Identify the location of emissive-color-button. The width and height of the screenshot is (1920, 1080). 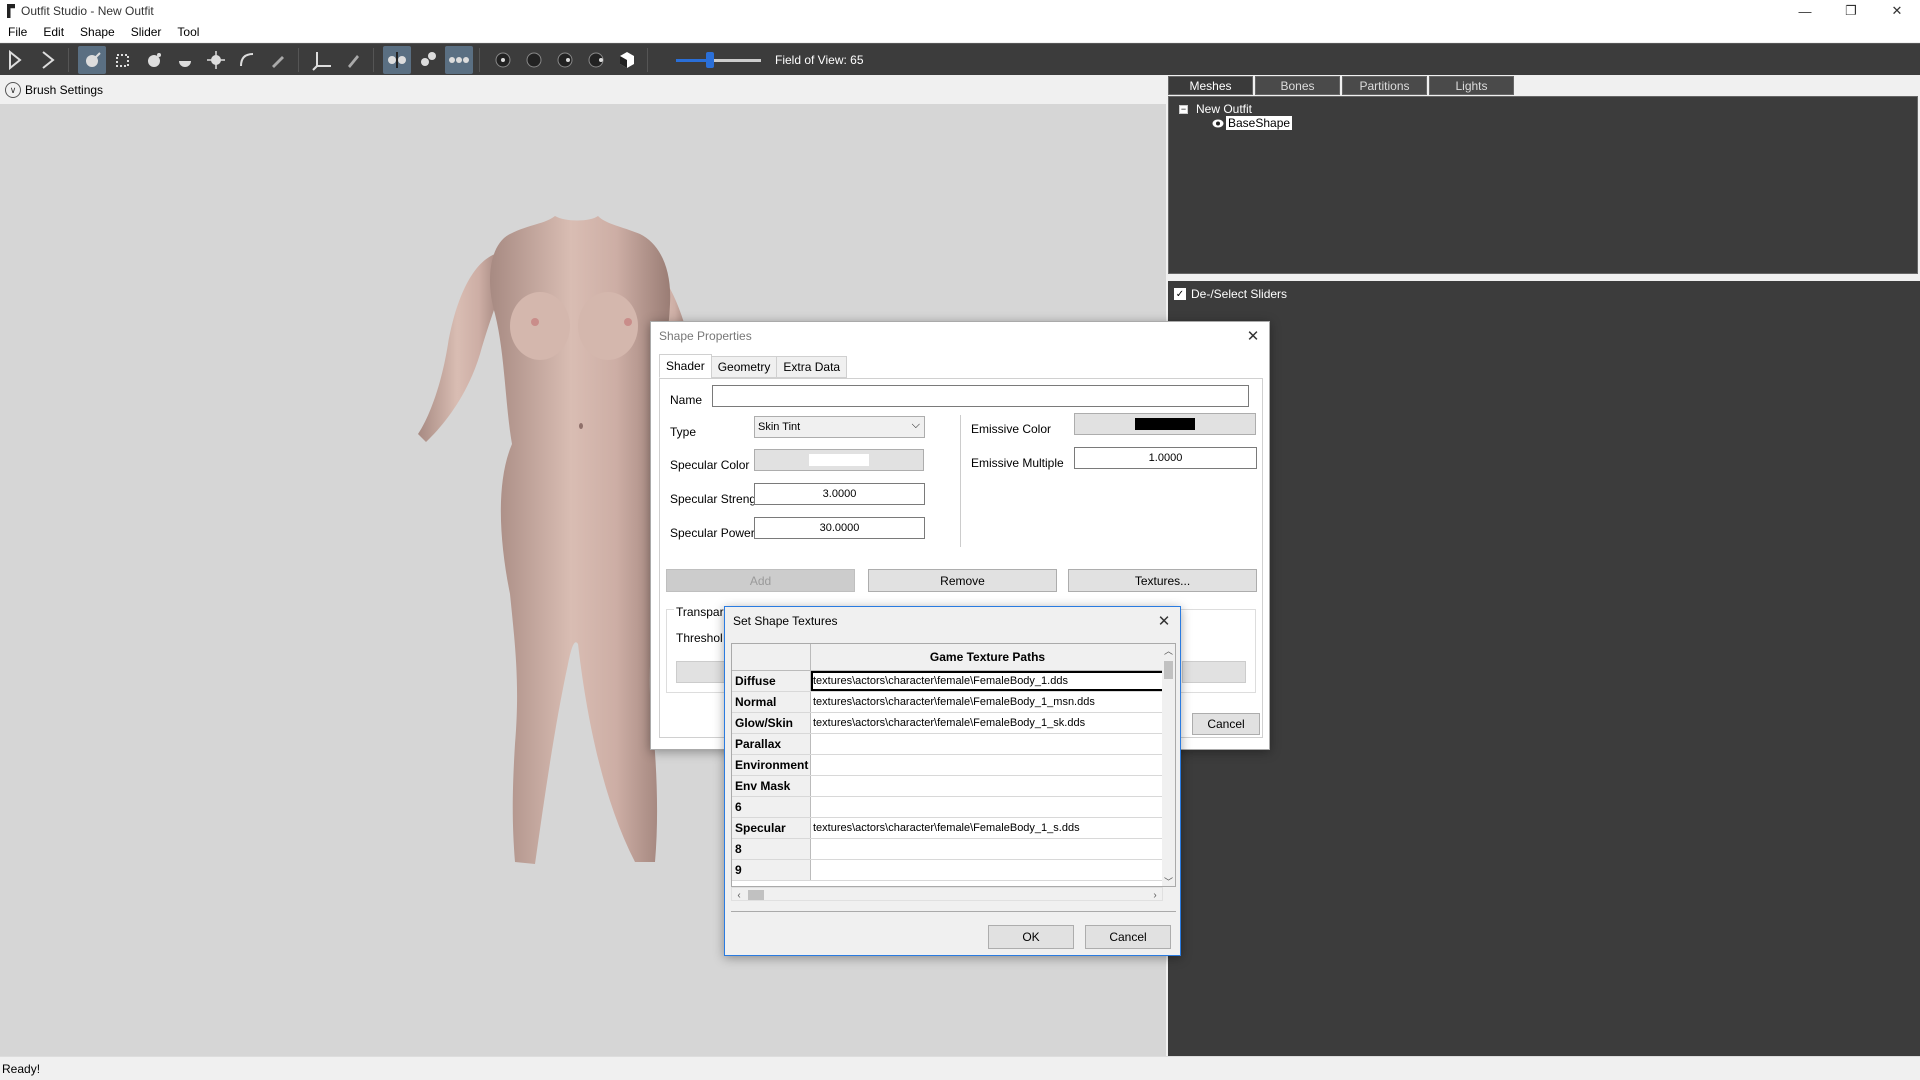
(1165, 424).